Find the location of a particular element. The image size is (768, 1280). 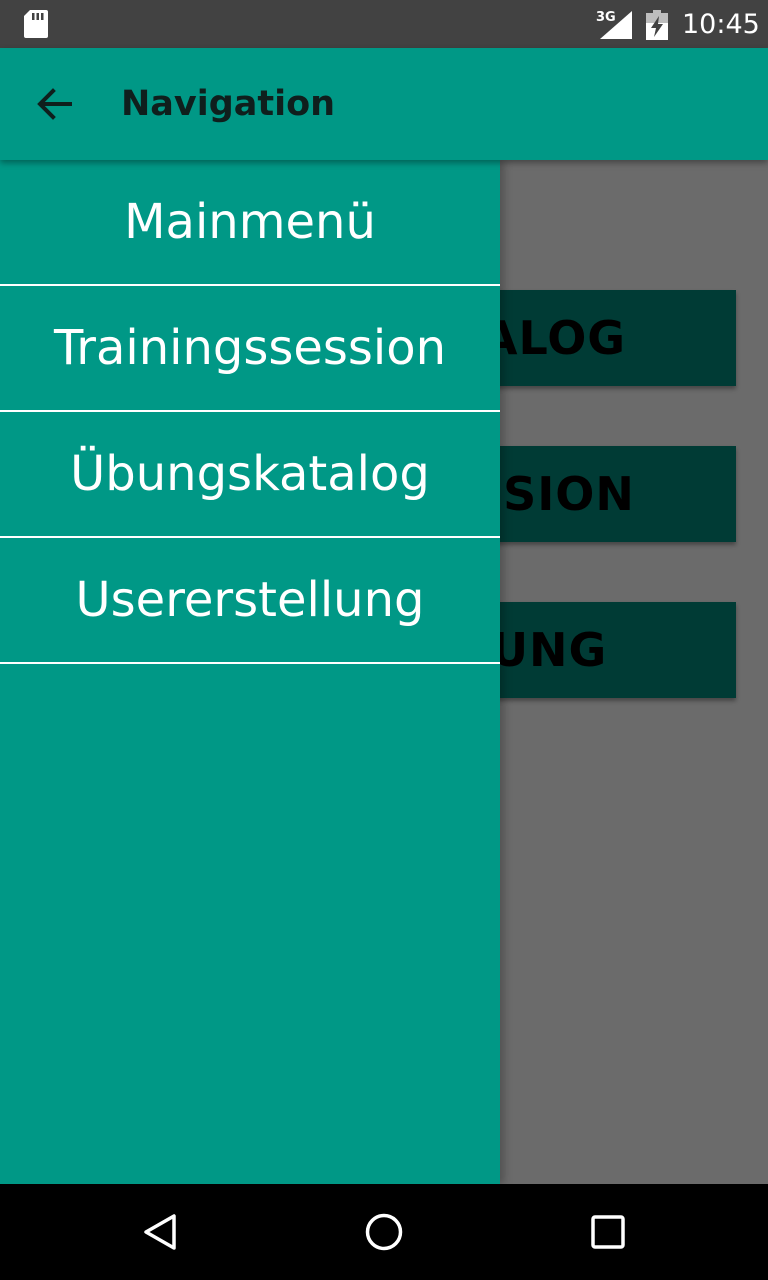

arrow-back-icon is located at coordinates (54, 106).